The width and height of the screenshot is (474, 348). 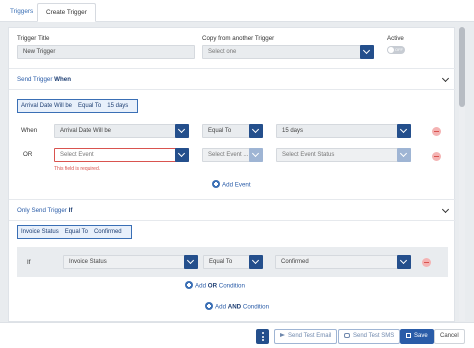 I want to click on cancel-button: Cancel, so click(x=449, y=336).